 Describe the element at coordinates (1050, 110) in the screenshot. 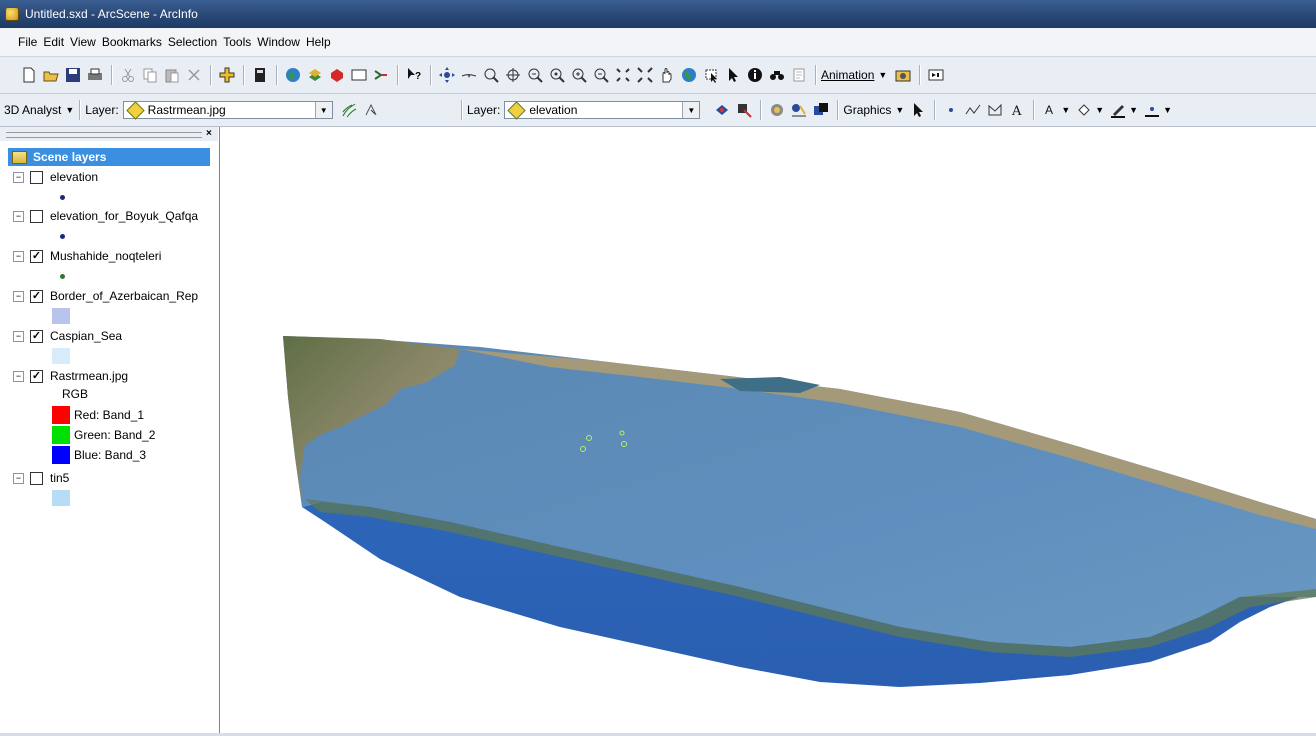

I see `font-color-icon: A` at that location.